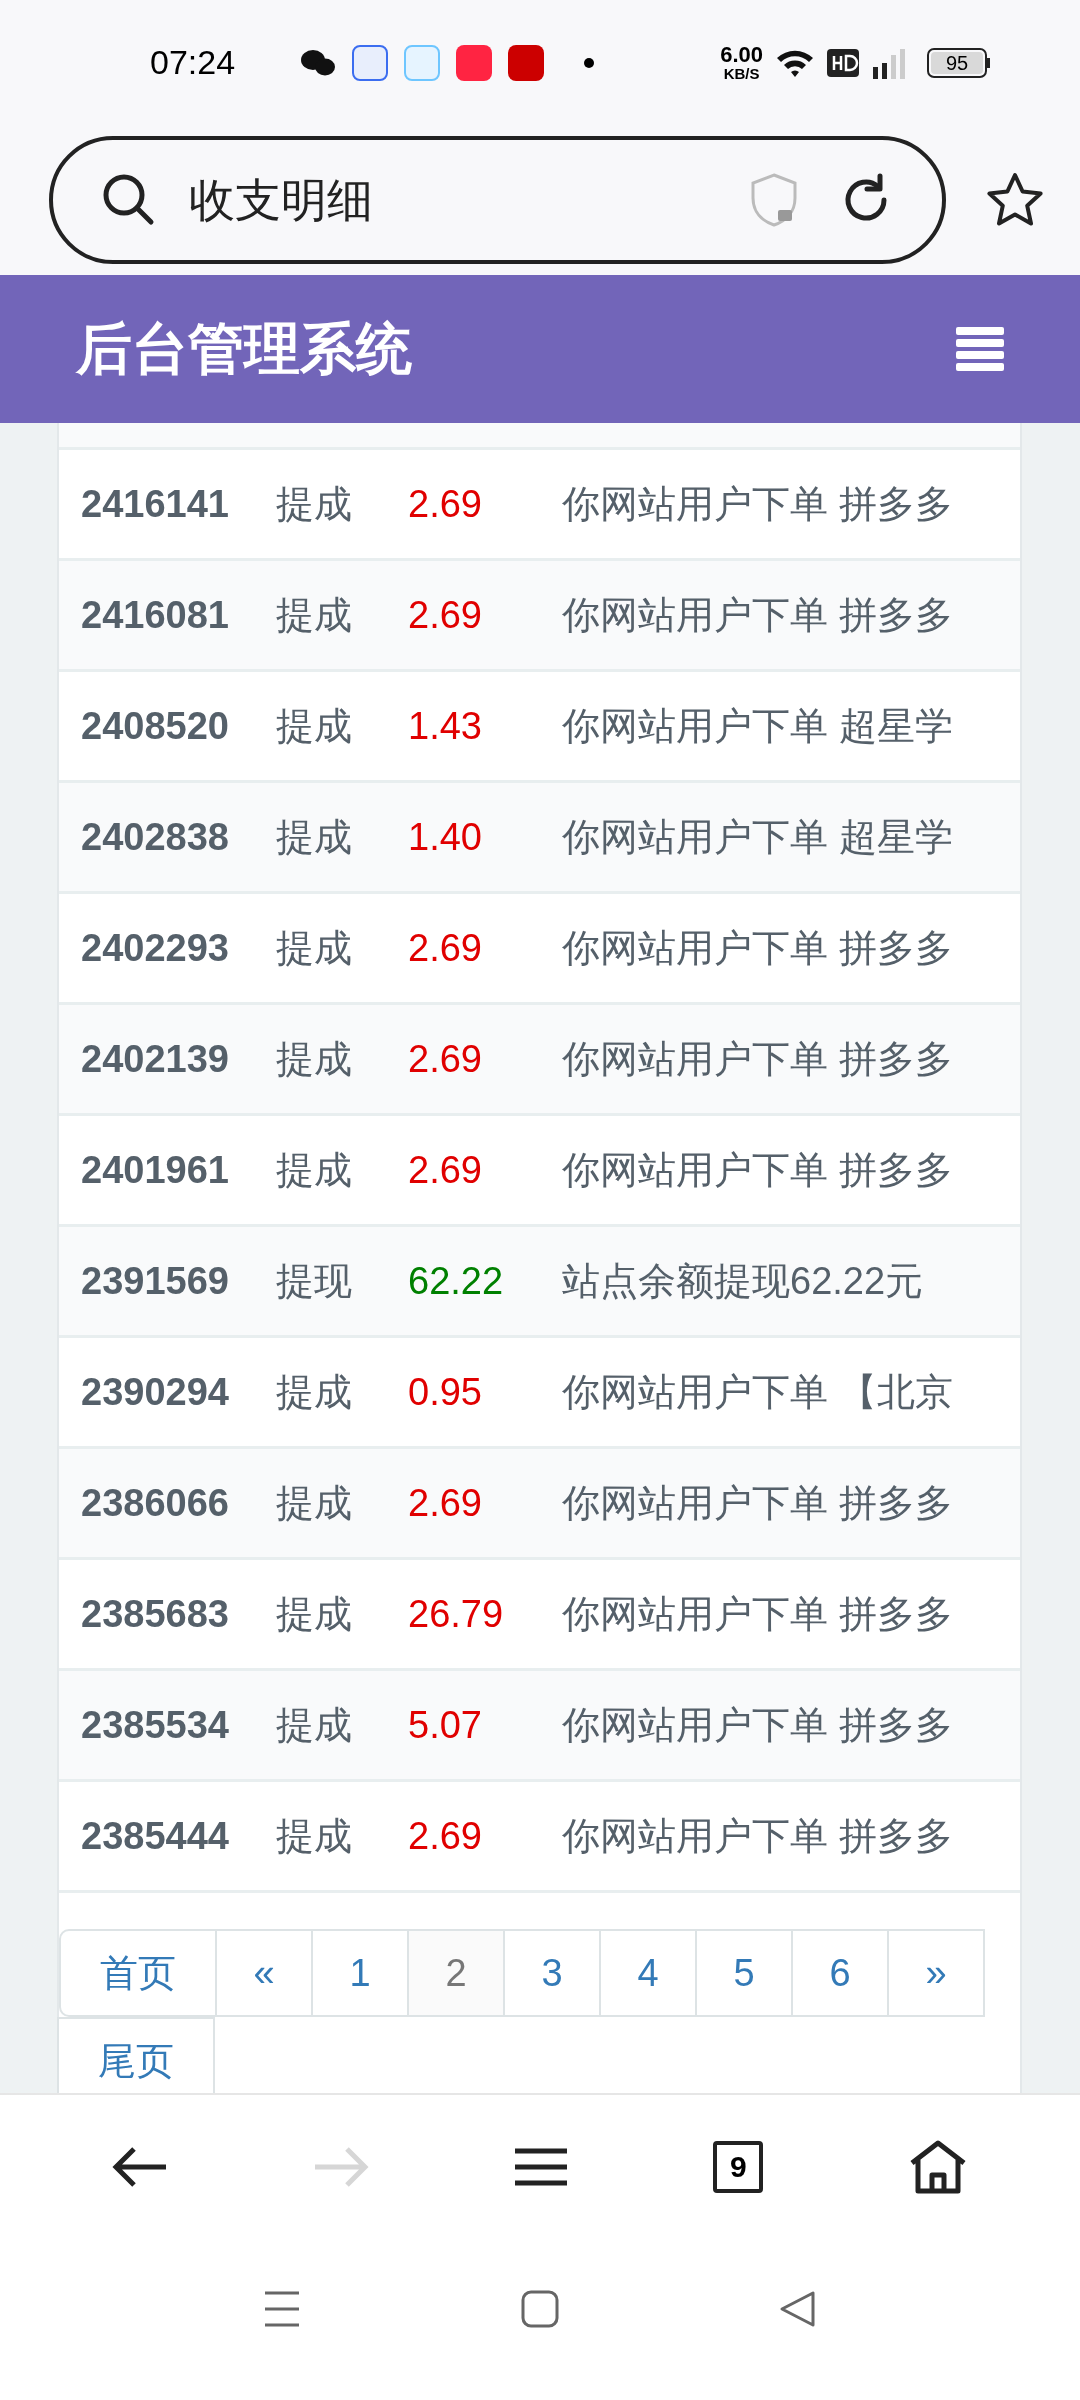 This screenshot has height=2400, width=1080. Describe the element at coordinates (497, 200) in the screenshot. I see `address-field: 收支明细` at that location.